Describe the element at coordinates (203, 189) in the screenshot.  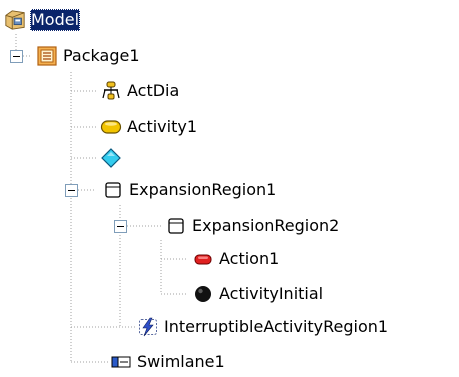
I see `tree-item-label: ExpansionRegion1` at that location.